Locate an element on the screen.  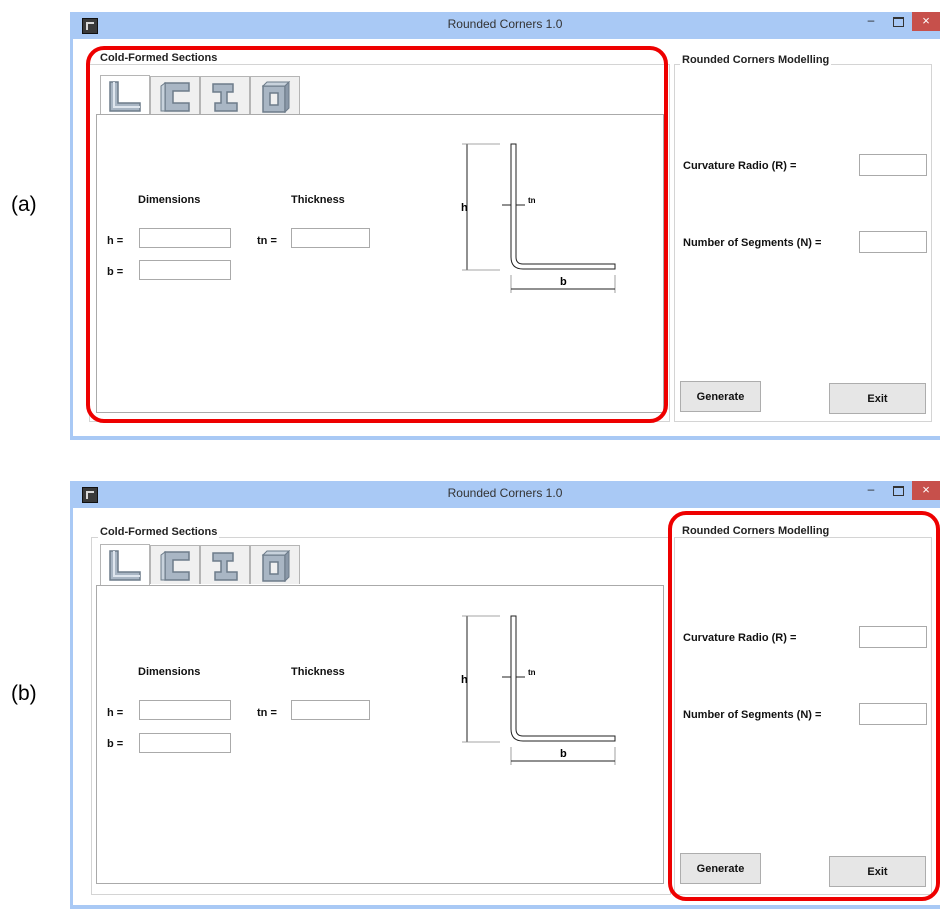
tn-input is located at coordinates (330, 710).